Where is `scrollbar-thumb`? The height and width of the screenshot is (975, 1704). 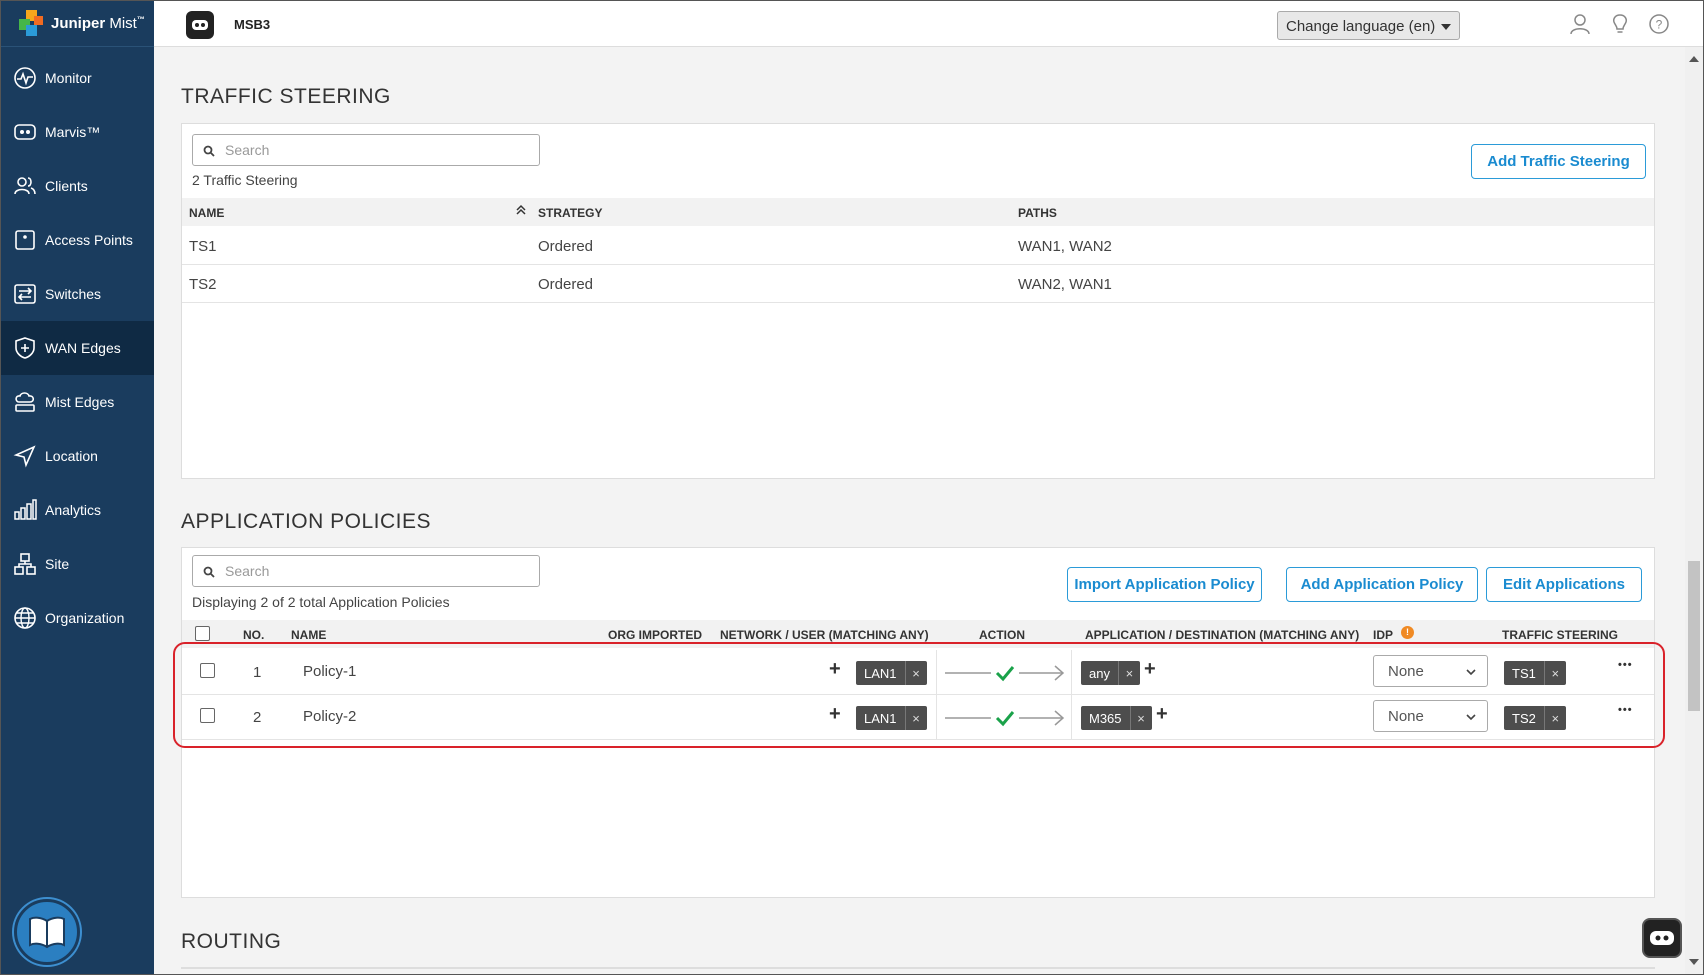 scrollbar-thumb is located at coordinates (1694, 636).